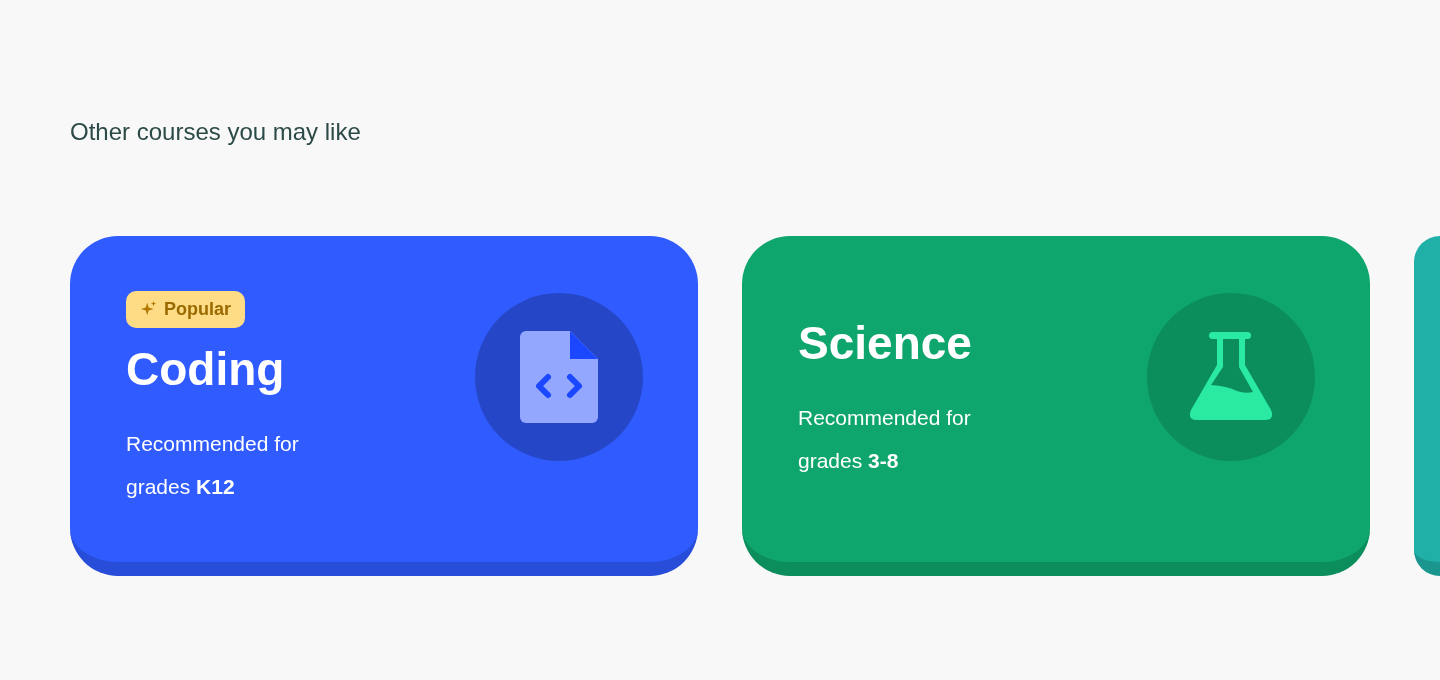  Describe the element at coordinates (559, 377) in the screenshot. I see `code-file-icon` at that location.